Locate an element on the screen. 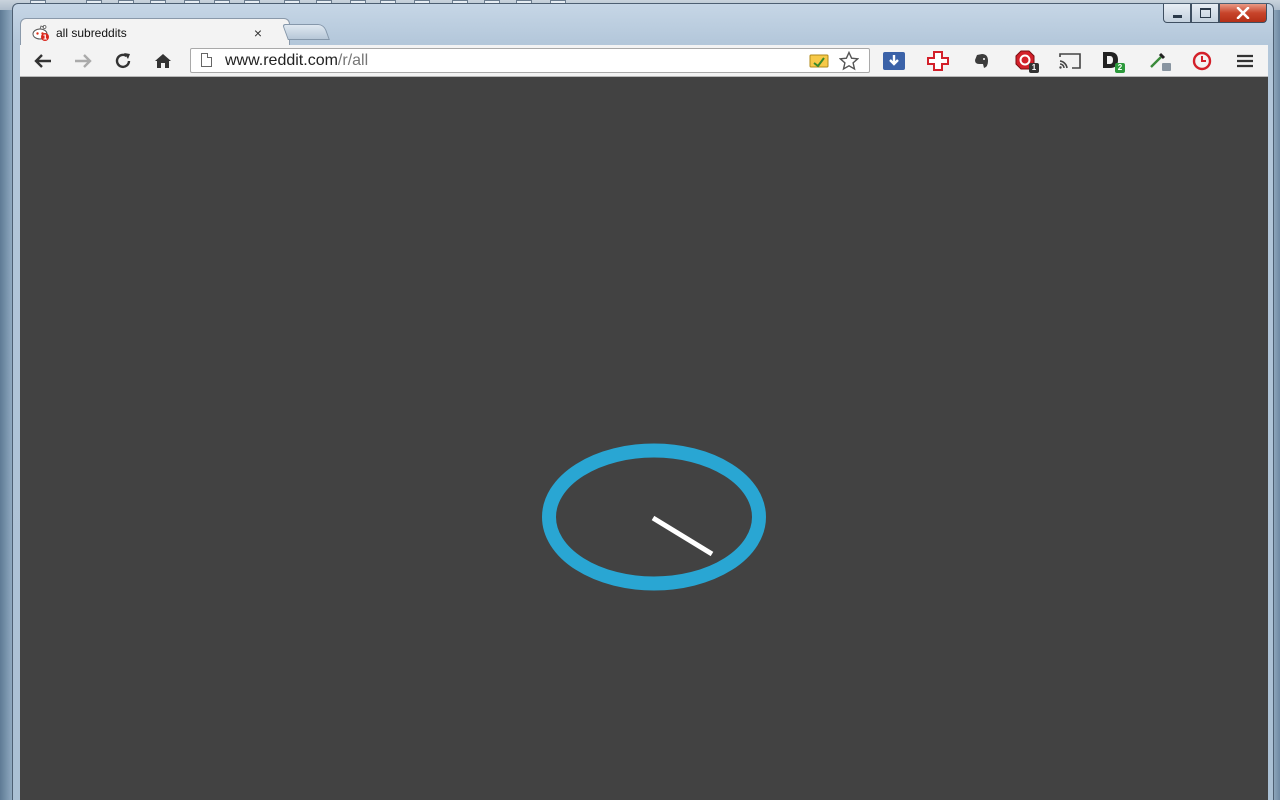  medical-cross-icon is located at coordinates (938, 61).